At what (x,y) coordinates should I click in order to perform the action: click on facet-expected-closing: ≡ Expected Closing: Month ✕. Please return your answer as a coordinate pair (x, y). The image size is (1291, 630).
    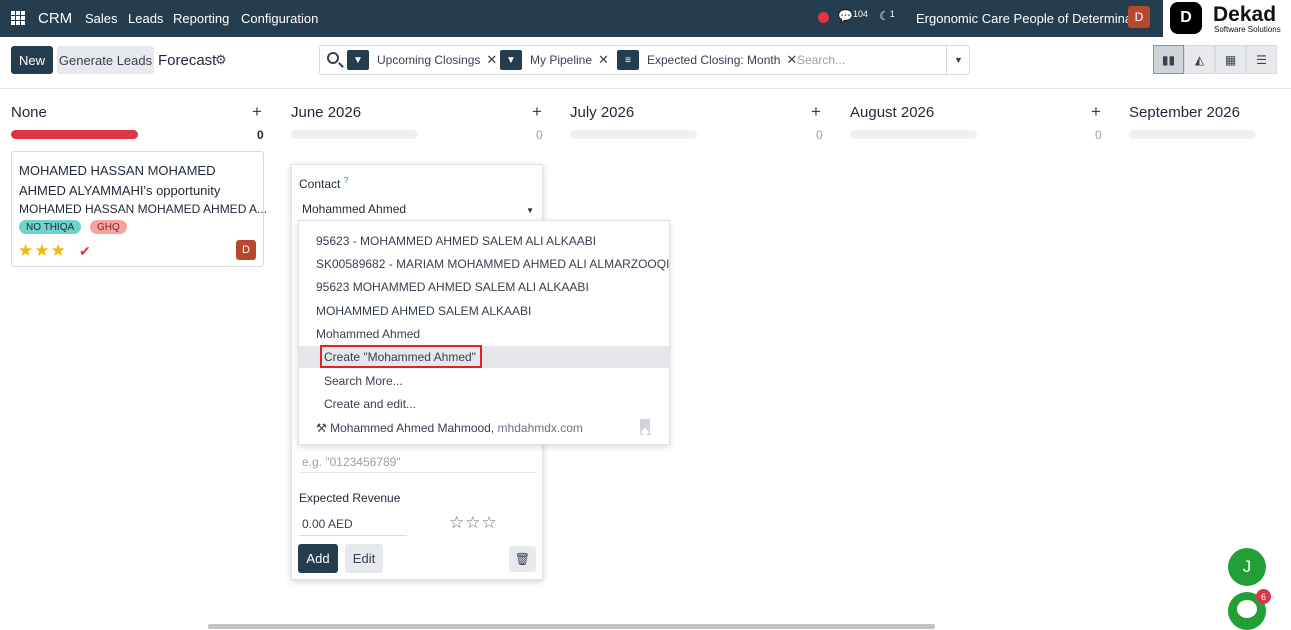
    Looking at the image, I should click on (707, 60).